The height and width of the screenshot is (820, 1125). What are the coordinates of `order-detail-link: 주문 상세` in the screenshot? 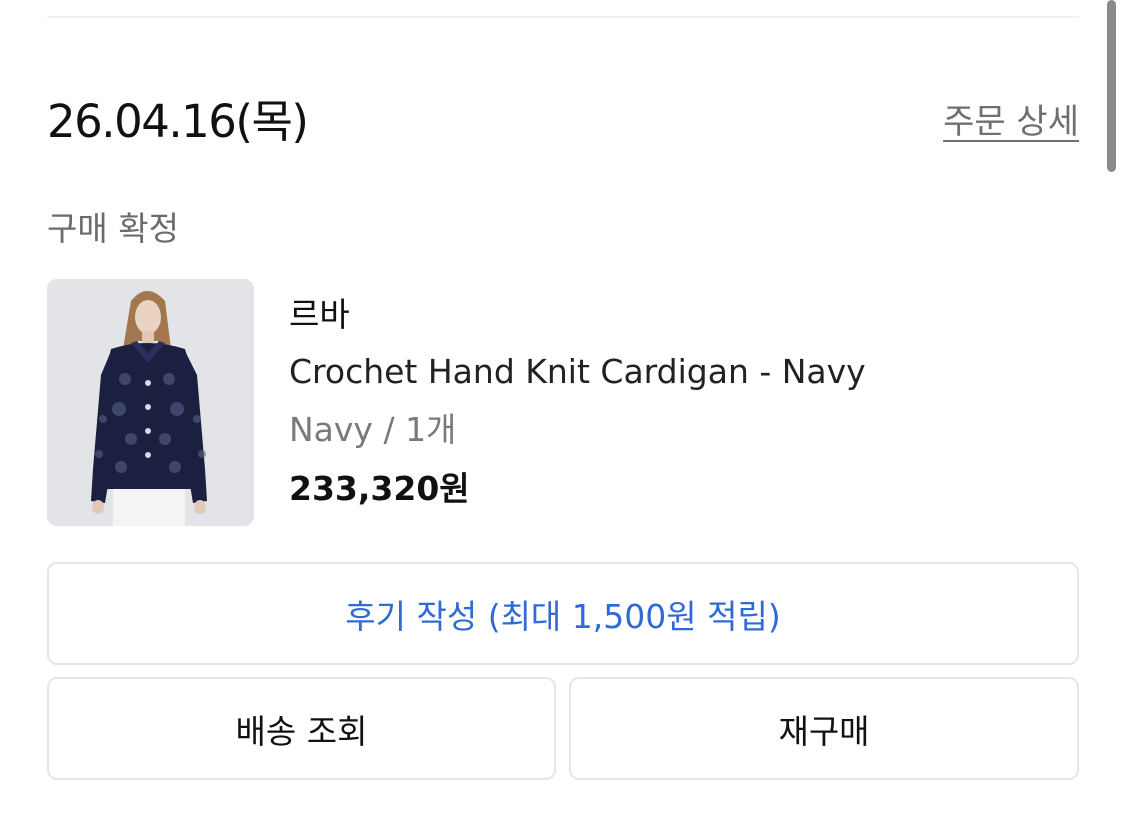 It's located at (1011, 122).